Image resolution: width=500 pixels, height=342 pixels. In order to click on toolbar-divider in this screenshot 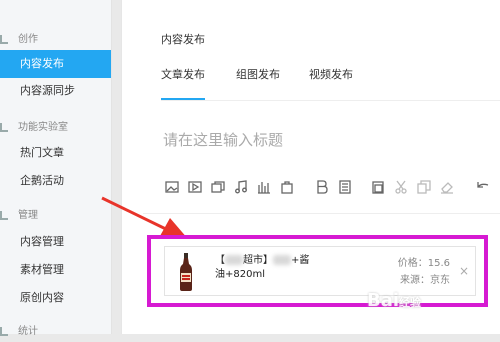, I will do `click(321, 213)`.